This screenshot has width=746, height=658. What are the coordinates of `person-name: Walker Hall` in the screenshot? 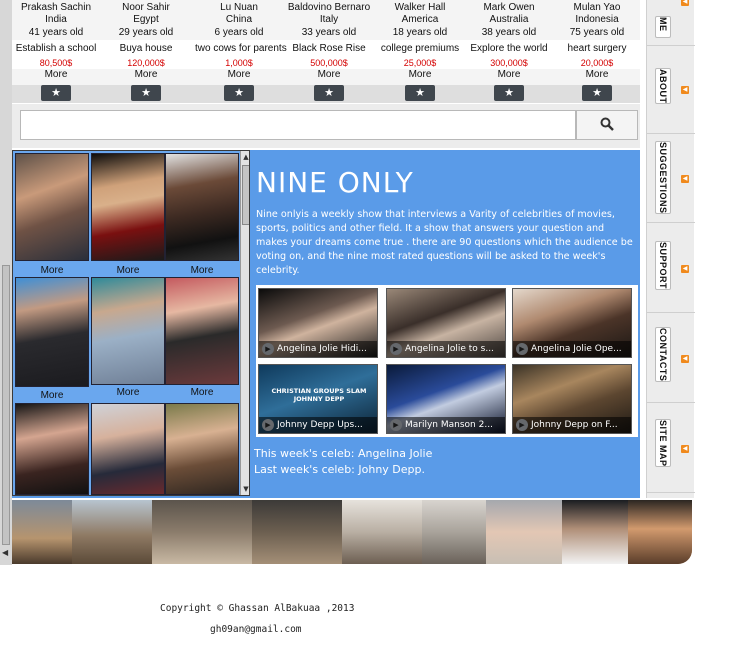 It's located at (420, 7).